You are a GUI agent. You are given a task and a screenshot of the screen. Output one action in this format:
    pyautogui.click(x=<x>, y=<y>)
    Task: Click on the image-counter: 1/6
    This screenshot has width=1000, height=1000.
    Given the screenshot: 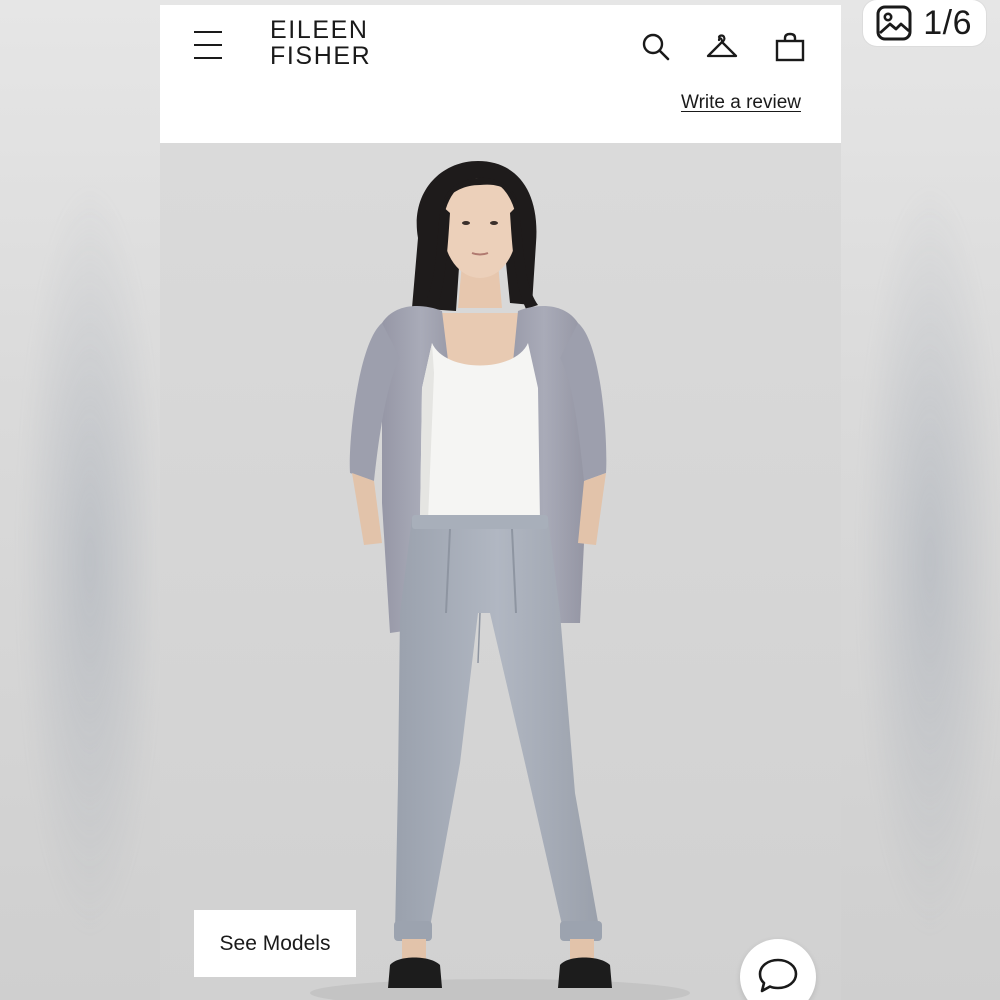 What is the action you would take?
    pyautogui.click(x=924, y=23)
    